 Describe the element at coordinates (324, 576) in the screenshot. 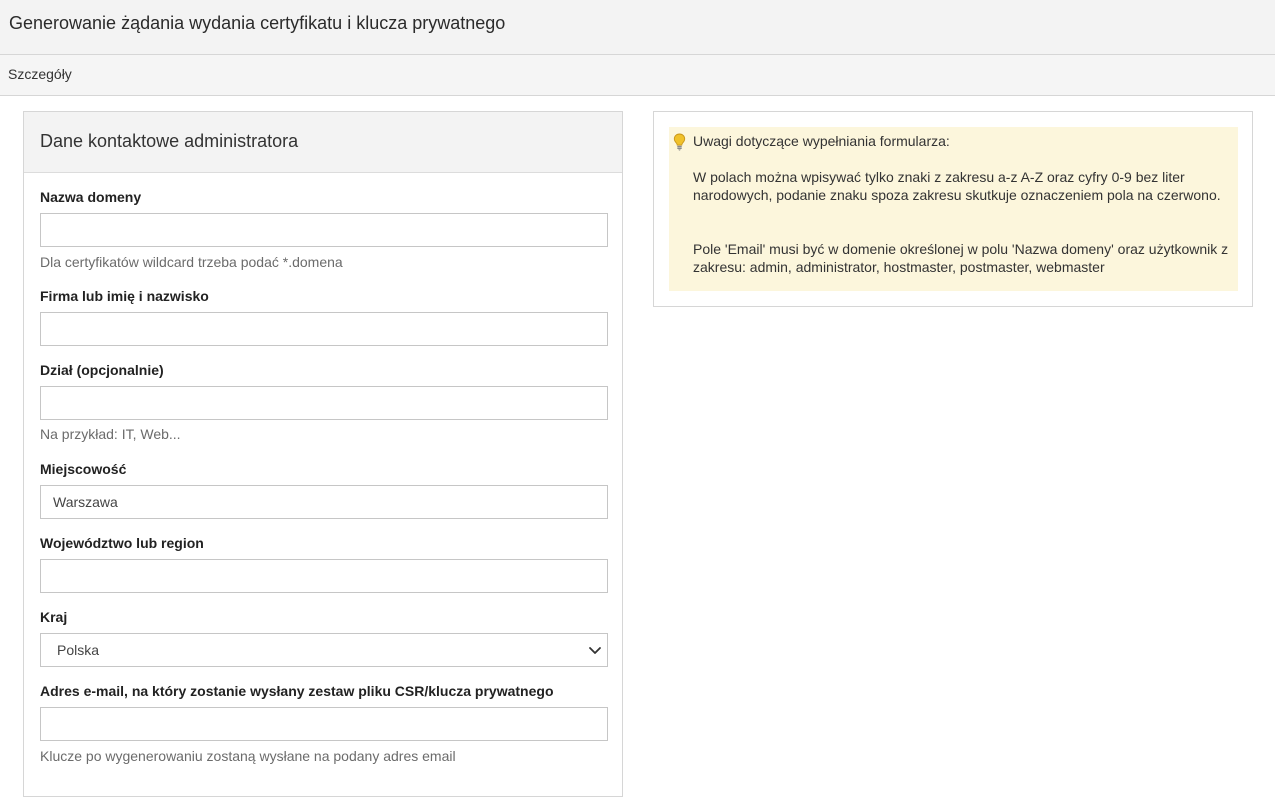

I see `region-input` at that location.